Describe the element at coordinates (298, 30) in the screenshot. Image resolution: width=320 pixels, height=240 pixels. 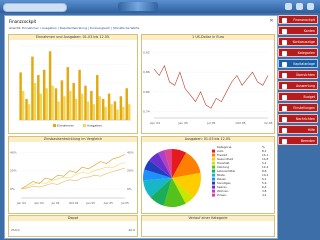
I see `sidebar-item-1: Konten` at that location.